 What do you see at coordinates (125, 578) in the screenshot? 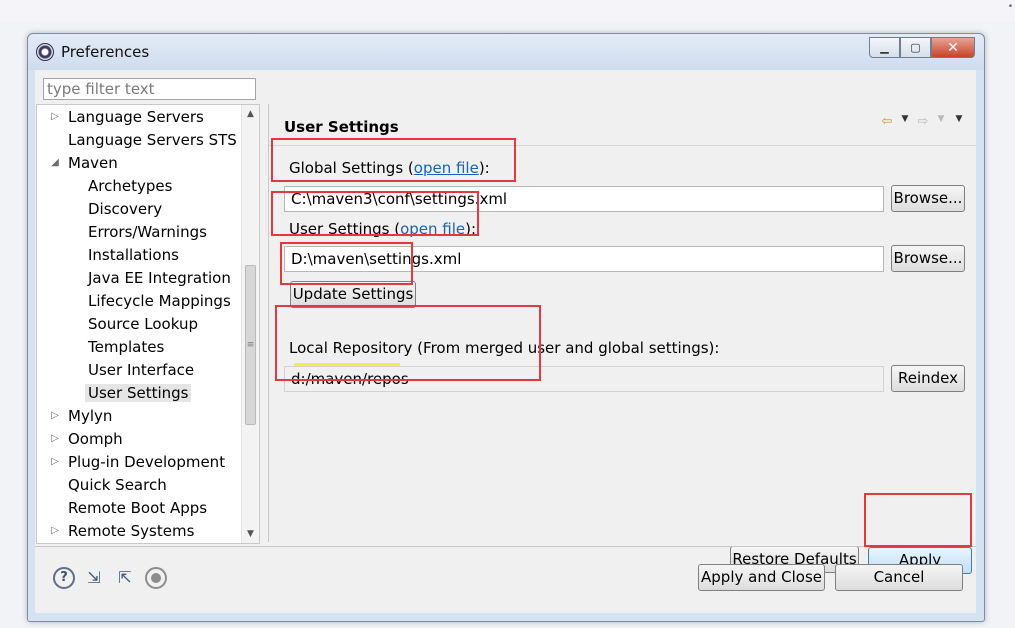
I see `export-icon: ⇱` at bounding box center [125, 578].